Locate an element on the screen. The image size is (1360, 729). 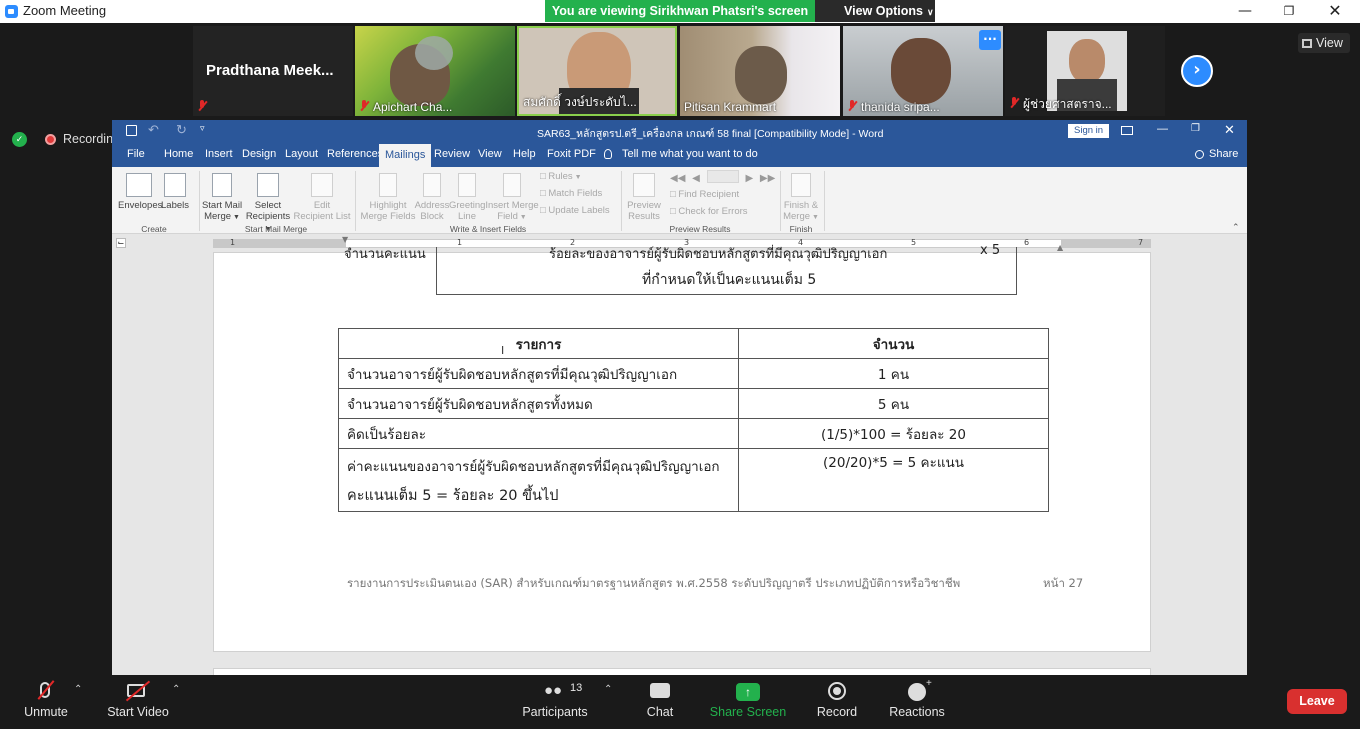
tab-design: Design is located at coordinates (259, 154).